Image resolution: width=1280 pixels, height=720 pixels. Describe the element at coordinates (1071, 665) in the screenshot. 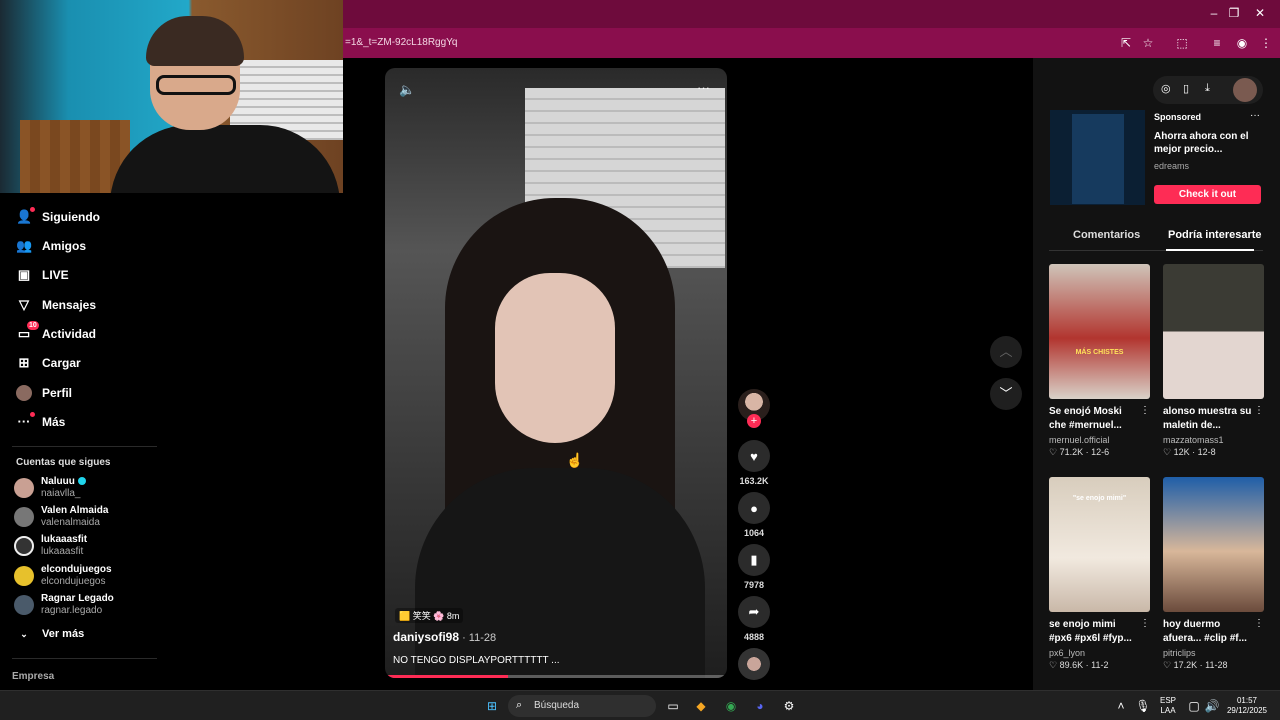

I see `like-count: 89.6K` at that location.